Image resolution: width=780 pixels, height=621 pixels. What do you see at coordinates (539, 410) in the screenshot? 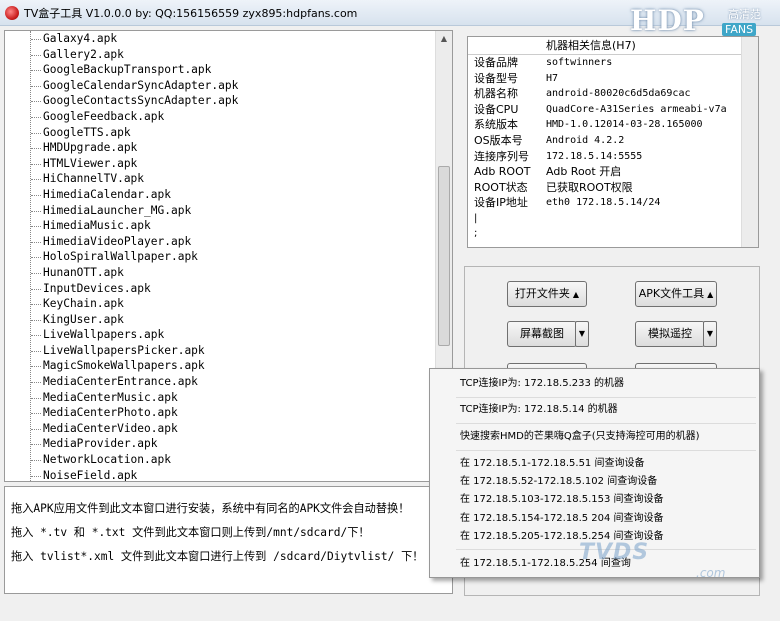
I see `menu-item-tcp-14: TCP连接IP为: 172.18.5.14 的机器` at bounding box center [539, 410].